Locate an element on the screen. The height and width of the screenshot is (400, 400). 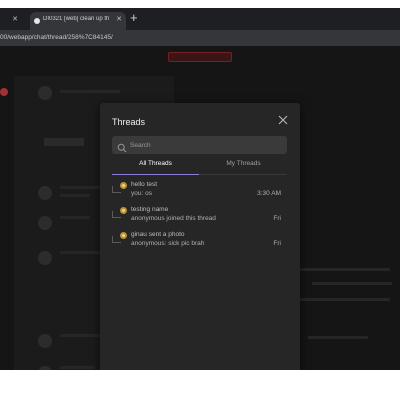
search-icon is located at coordinates (122, 146).